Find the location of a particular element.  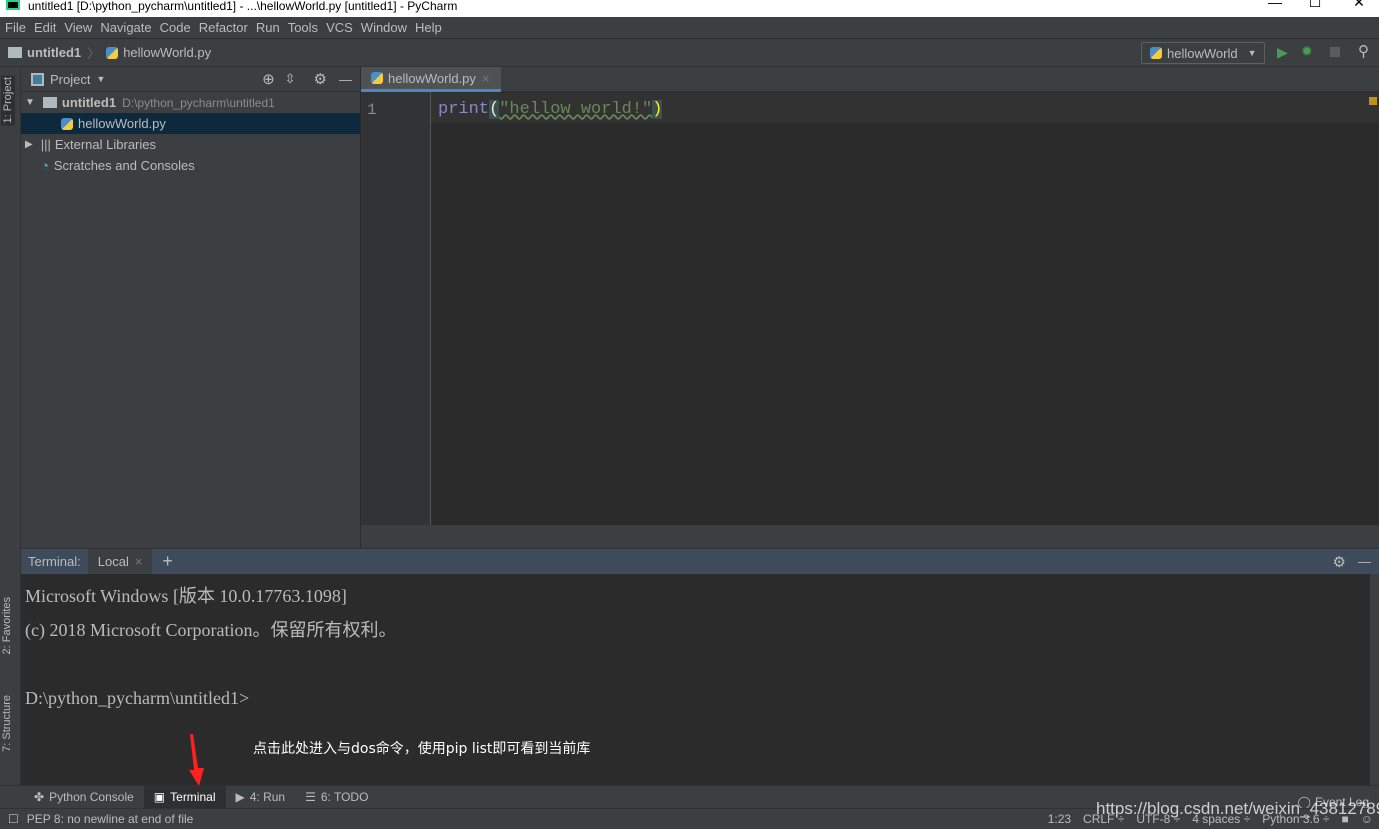

search-icon: ⚲ is located at coordinates (1363, 51).